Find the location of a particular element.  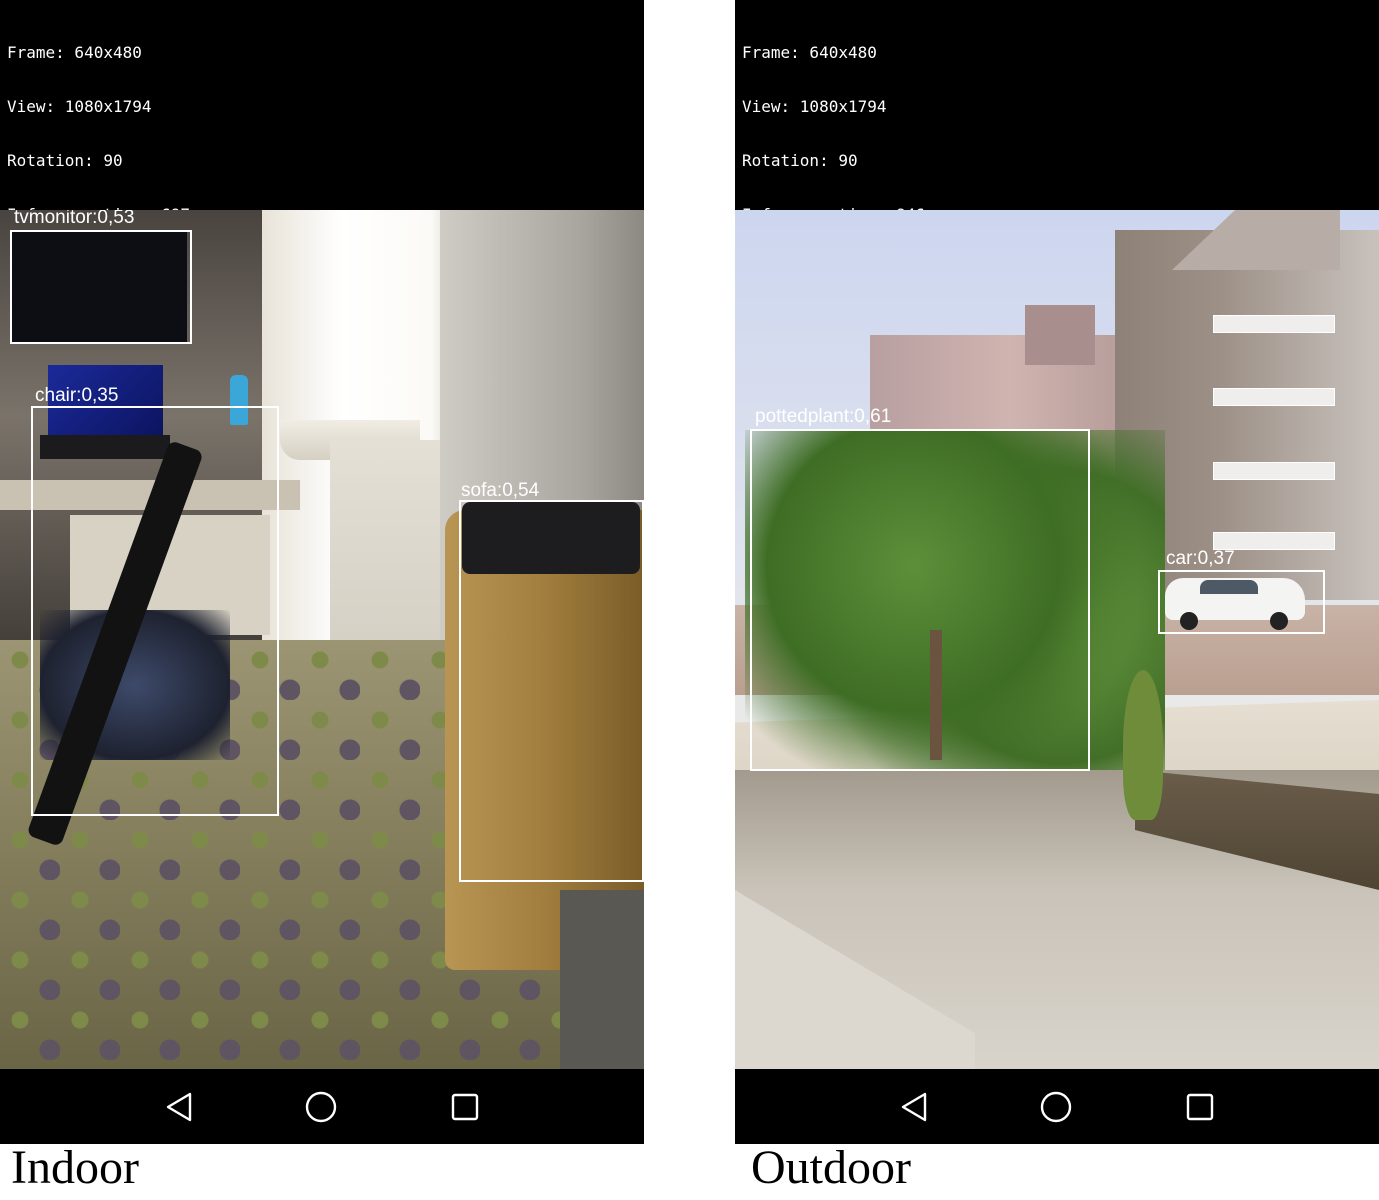

detection-box-chair is located at coordinates (155, 611).